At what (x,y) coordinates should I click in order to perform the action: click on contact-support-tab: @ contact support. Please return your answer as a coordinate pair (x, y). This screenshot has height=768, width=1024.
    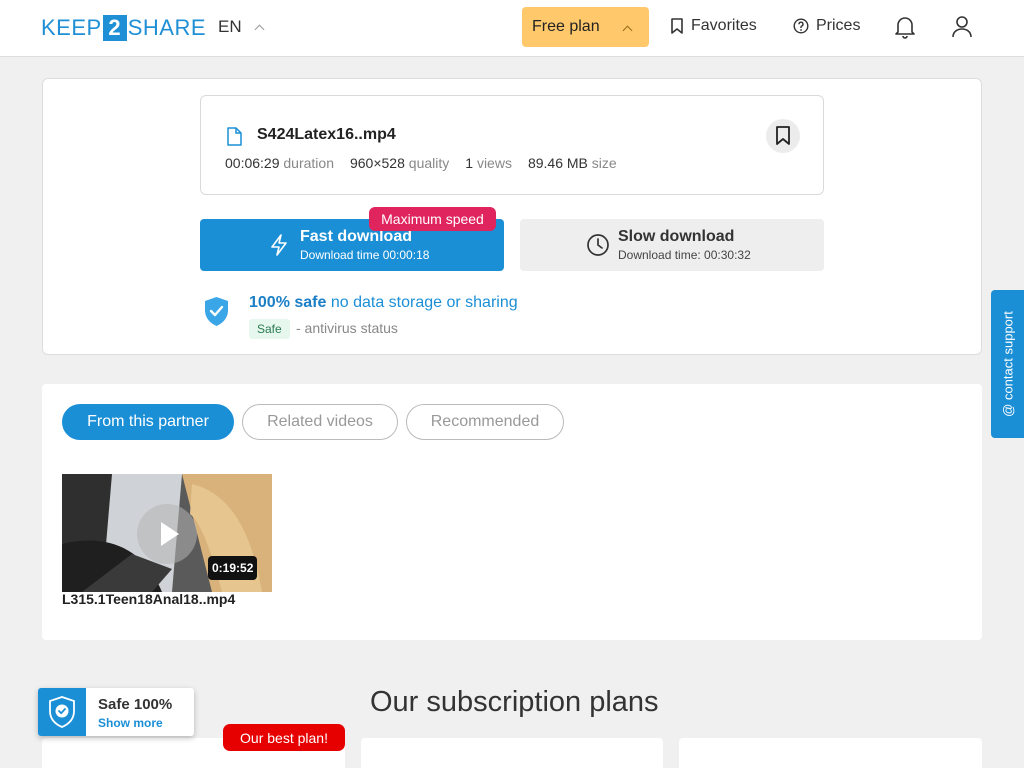
    Looking at the image, I should click on (1007, 364).